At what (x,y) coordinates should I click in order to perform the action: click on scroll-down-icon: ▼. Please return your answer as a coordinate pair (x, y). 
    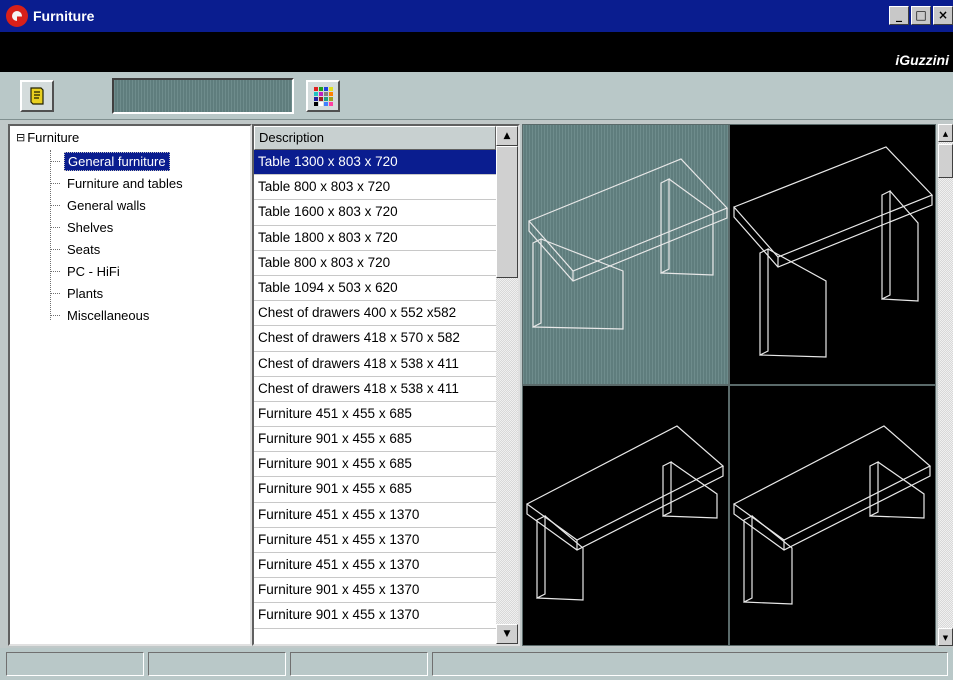
    Looking at the image, I should click on (507, 634).